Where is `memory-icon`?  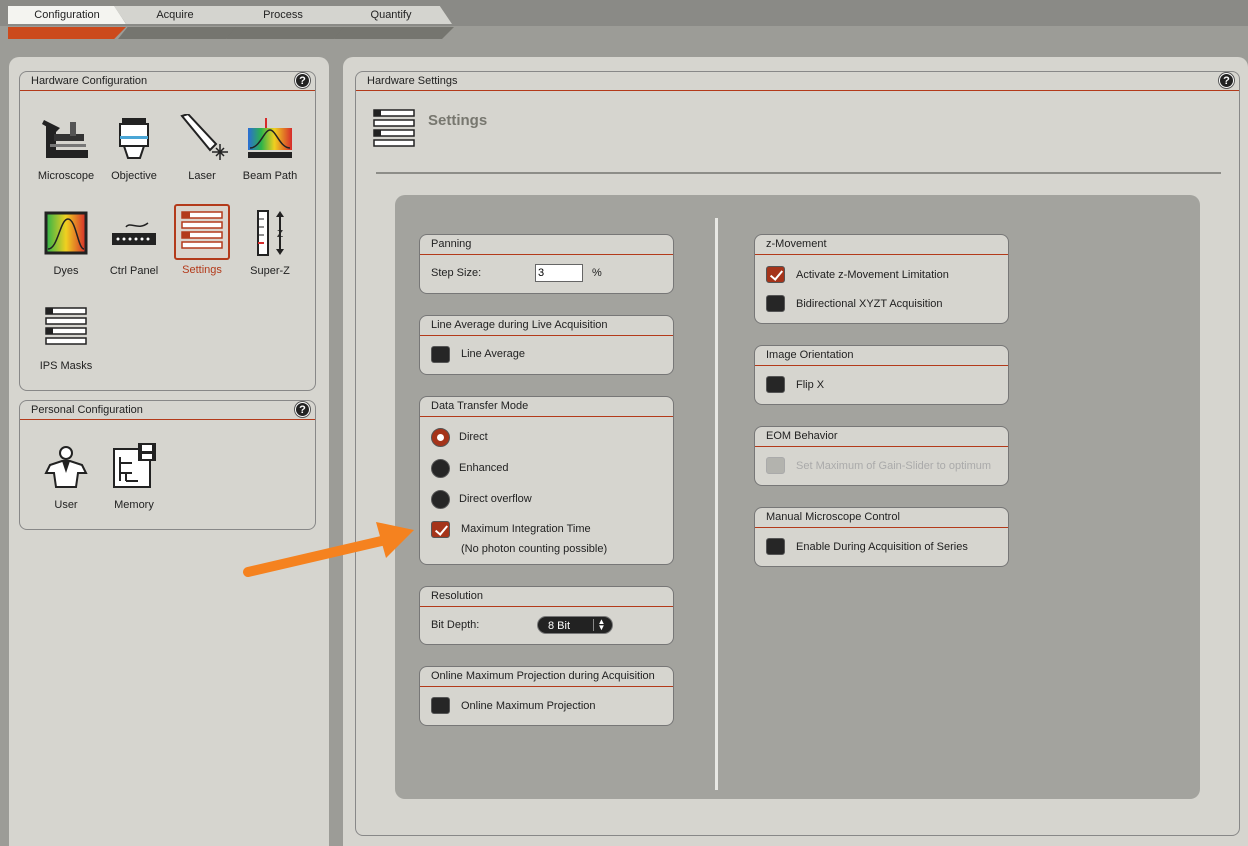
memory-icon is located at coordinates (134, 469).